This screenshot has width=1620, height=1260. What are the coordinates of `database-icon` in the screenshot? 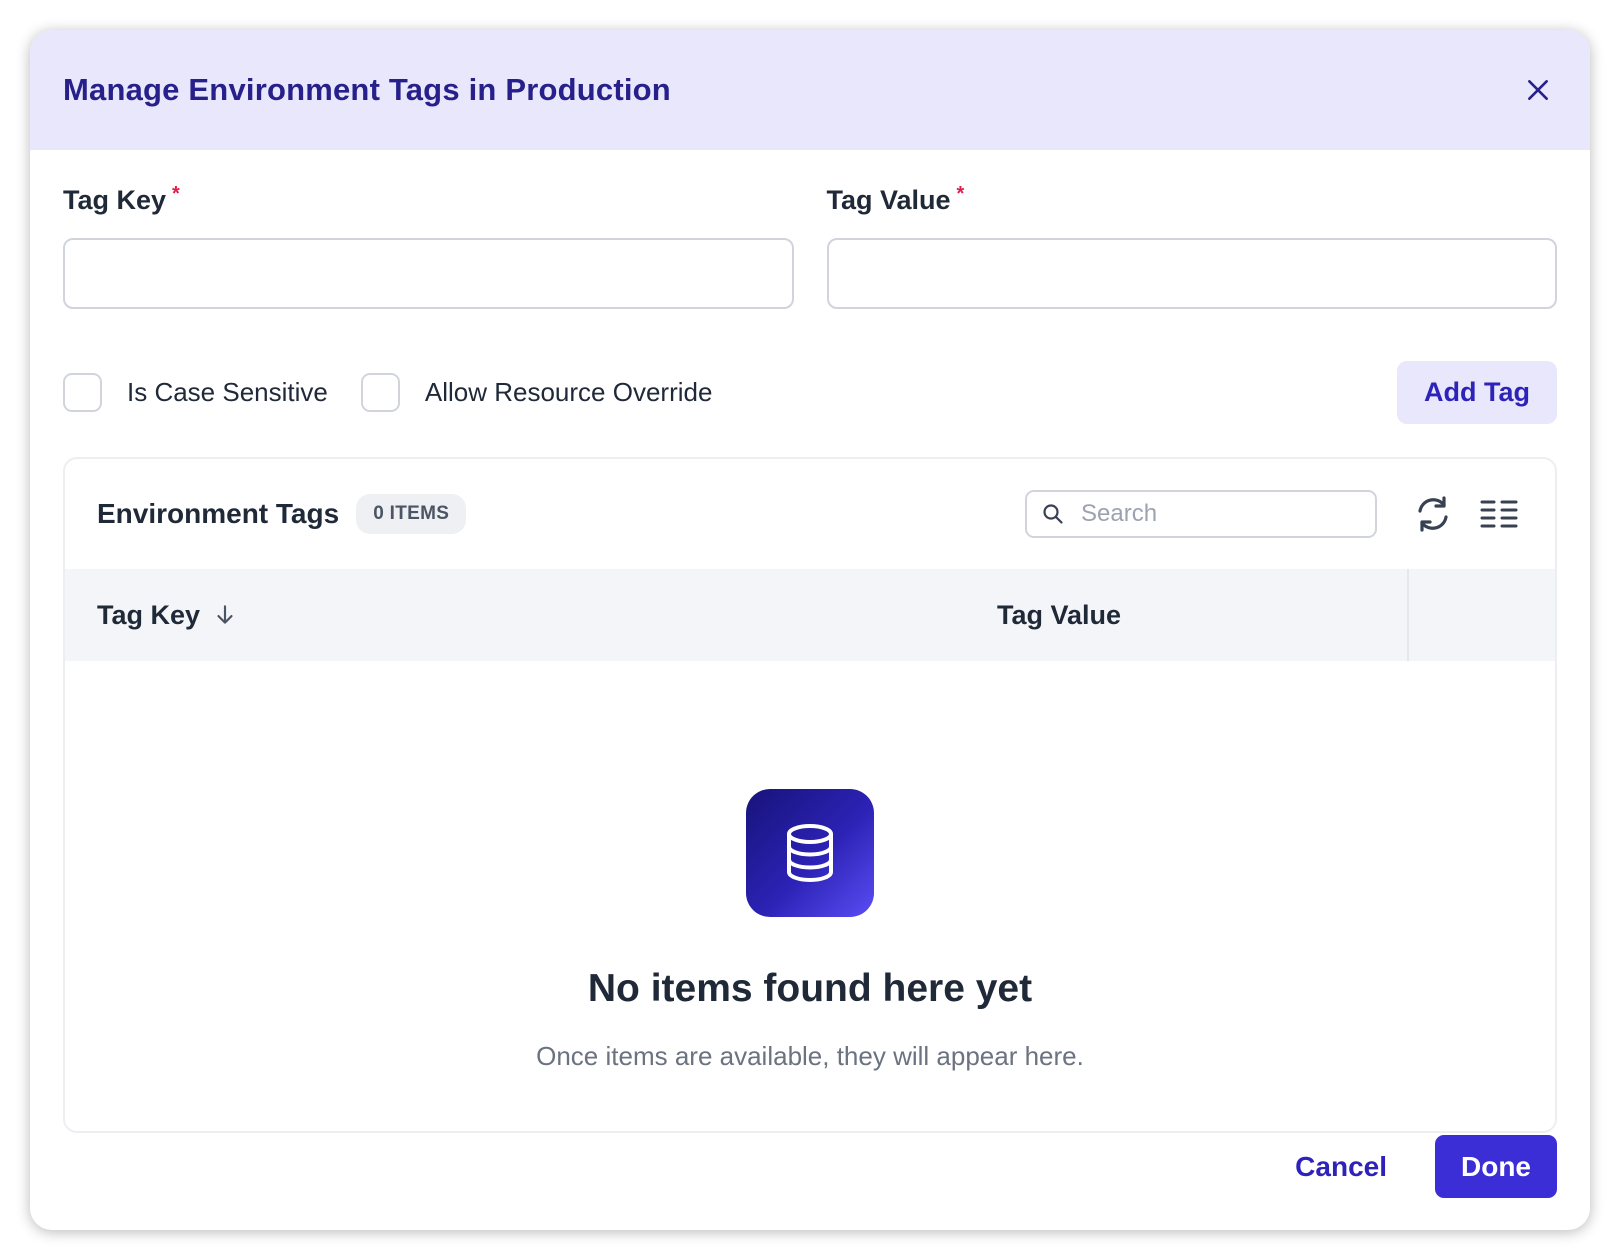 It's located at (810, 853).